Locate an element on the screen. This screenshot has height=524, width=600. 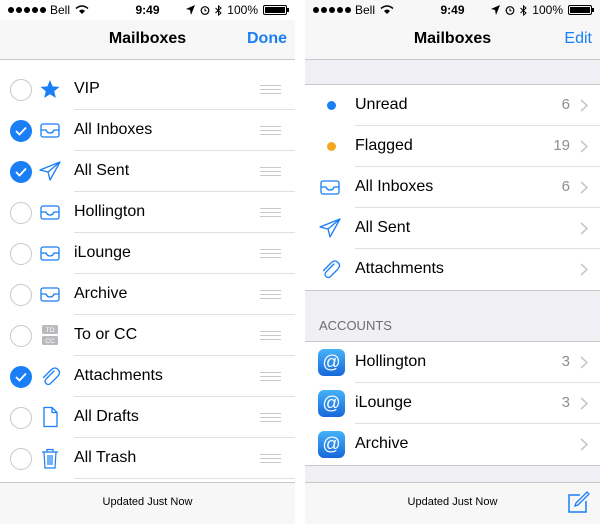
mailbox-edit-row-all-inboxes: All Inboxes is located at coordinates (147, 130).